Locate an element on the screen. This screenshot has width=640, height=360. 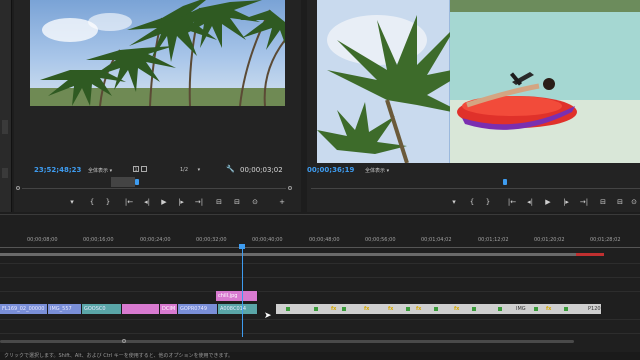
timeline-clip: A008C014 is located at coordinates (238, 309).